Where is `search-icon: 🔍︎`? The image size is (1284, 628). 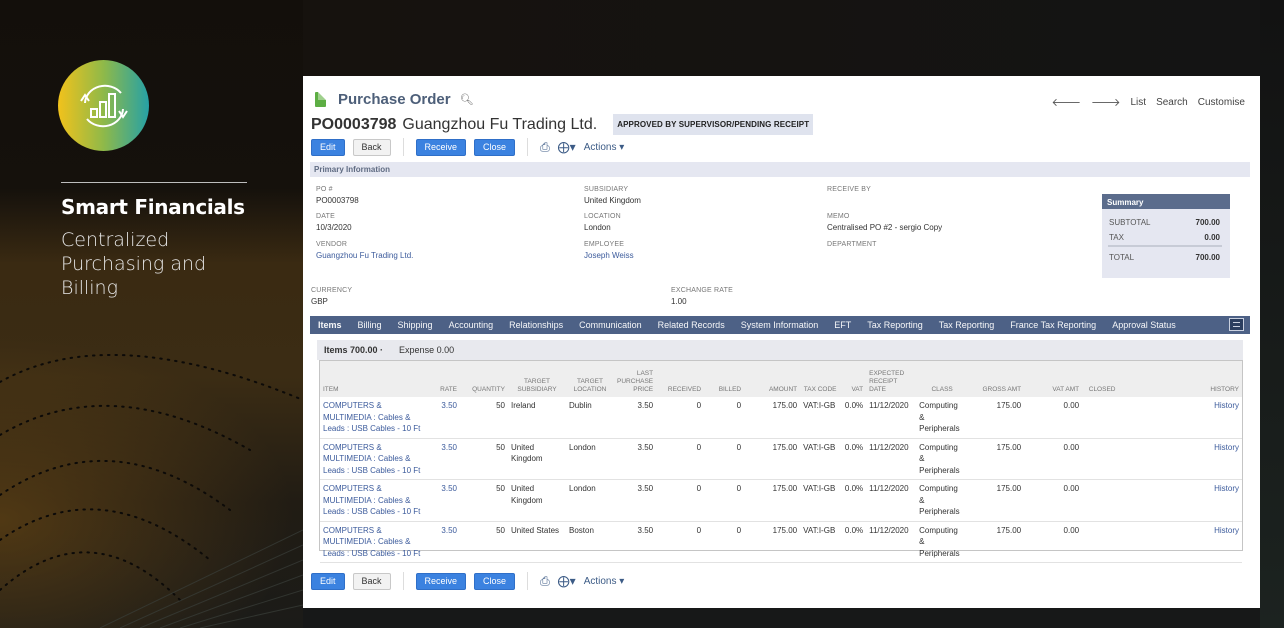 search-icon: 🔍︎ is located at coordinates (467, 99).